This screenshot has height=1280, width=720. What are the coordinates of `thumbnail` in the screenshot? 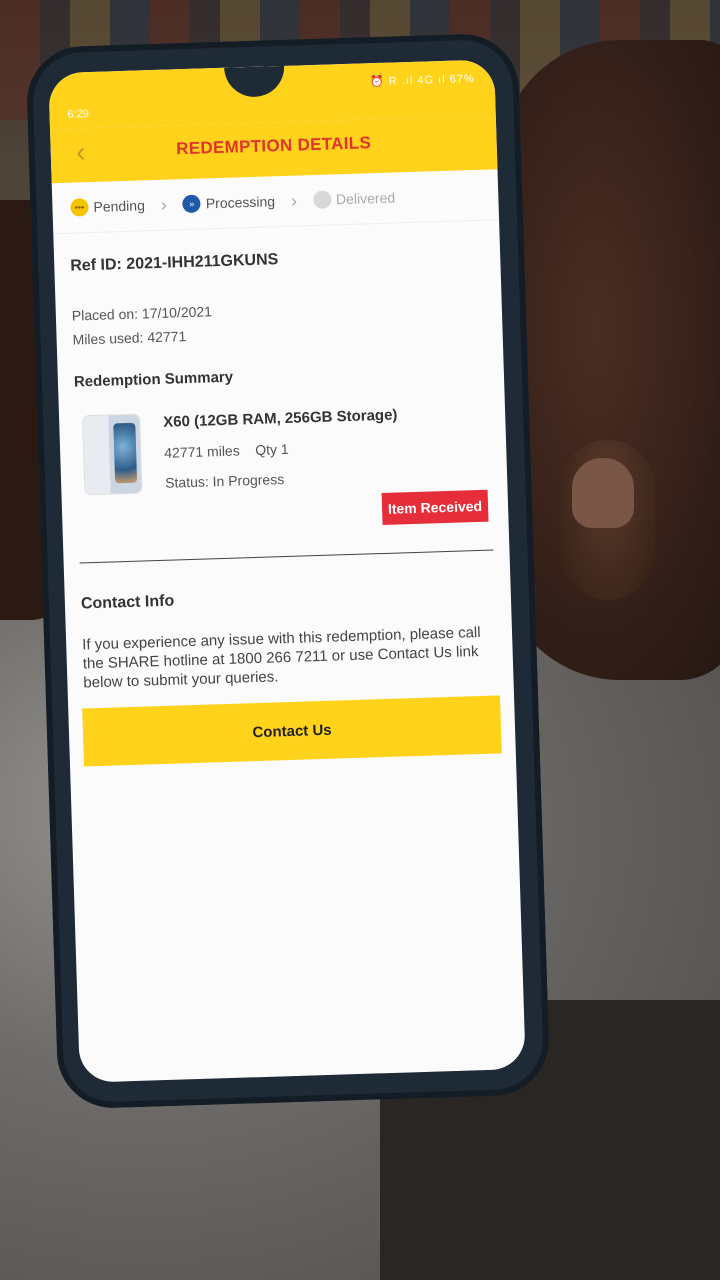 It's located at (603, 493).